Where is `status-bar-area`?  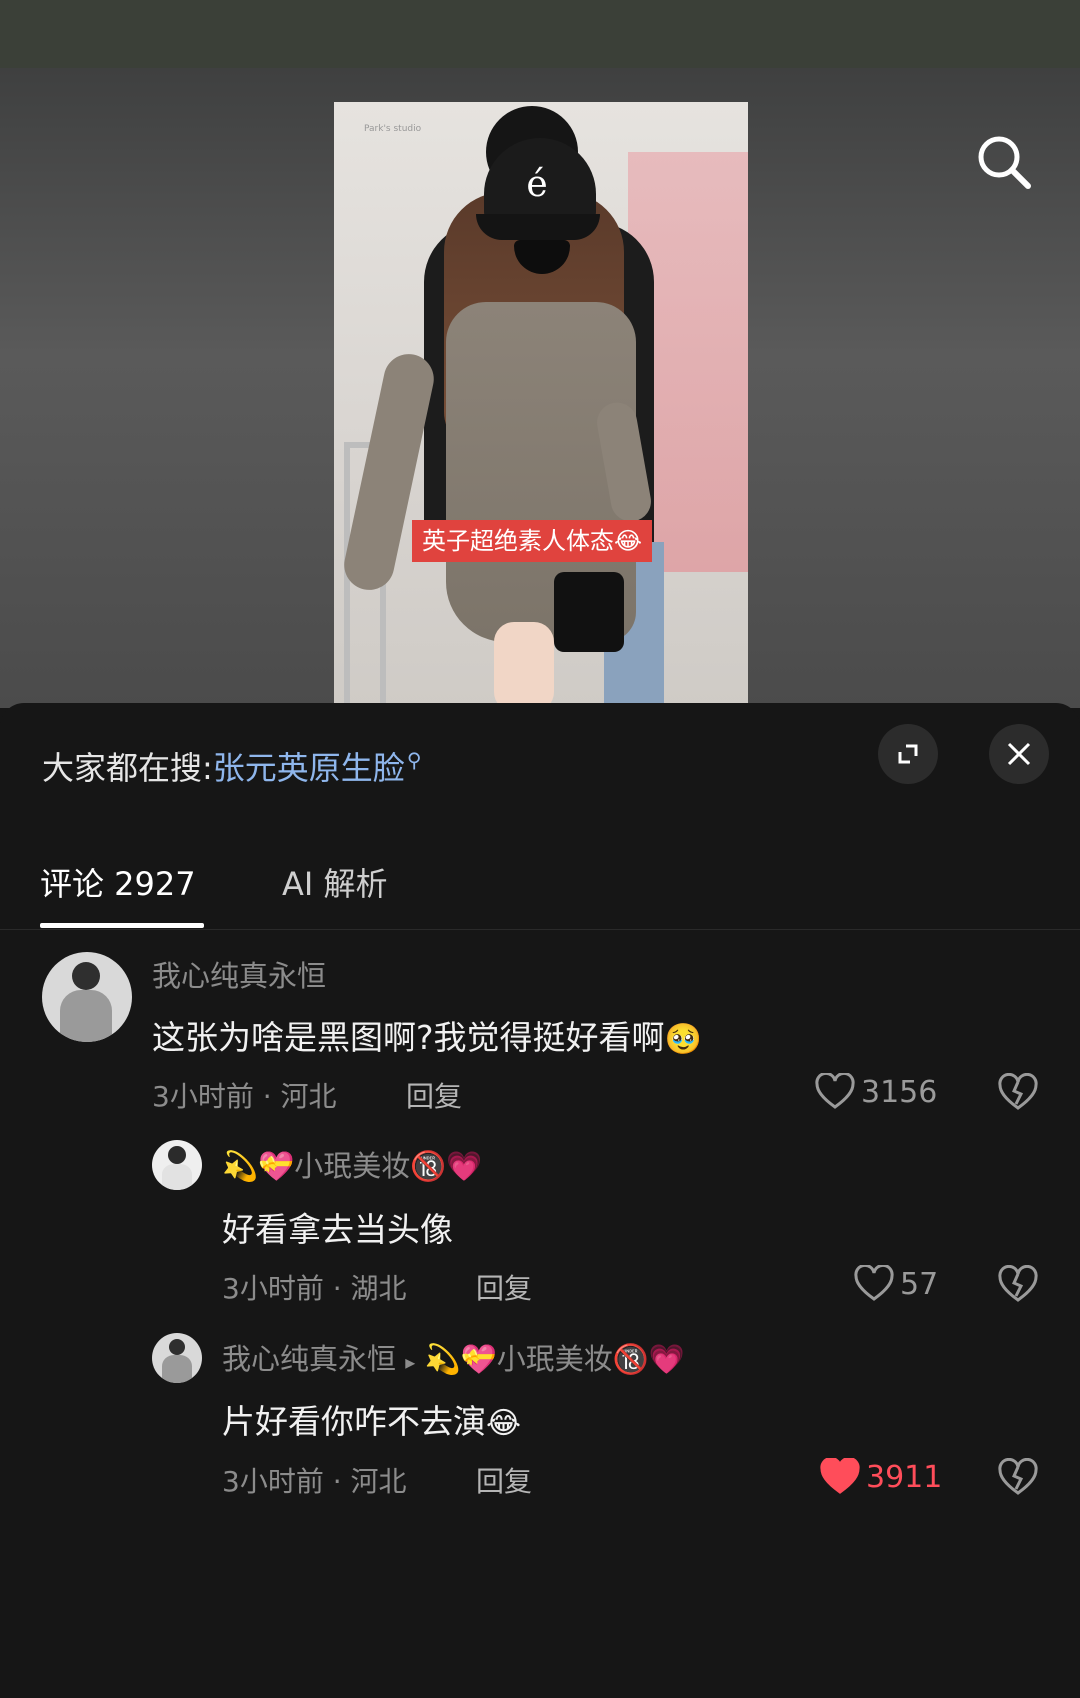 status-bar-area is located at coordinates (540, 34).